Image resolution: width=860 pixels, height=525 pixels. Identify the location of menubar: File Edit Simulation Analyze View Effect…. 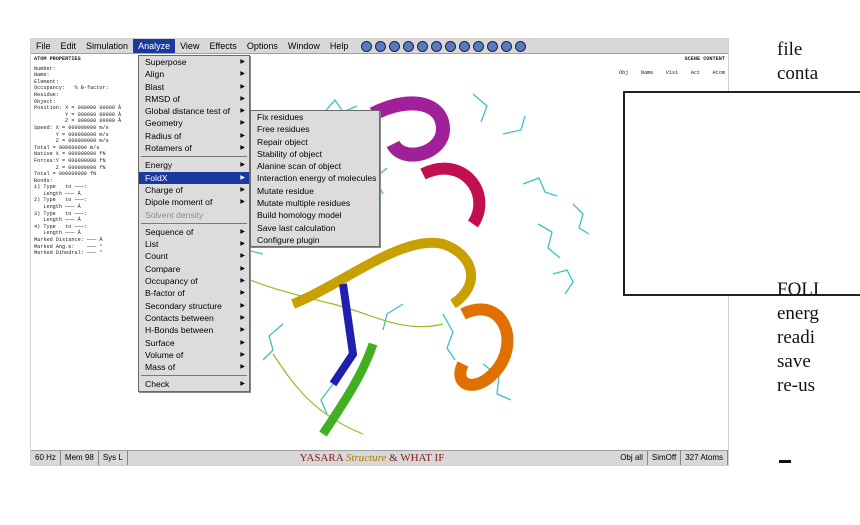
(379, 46).